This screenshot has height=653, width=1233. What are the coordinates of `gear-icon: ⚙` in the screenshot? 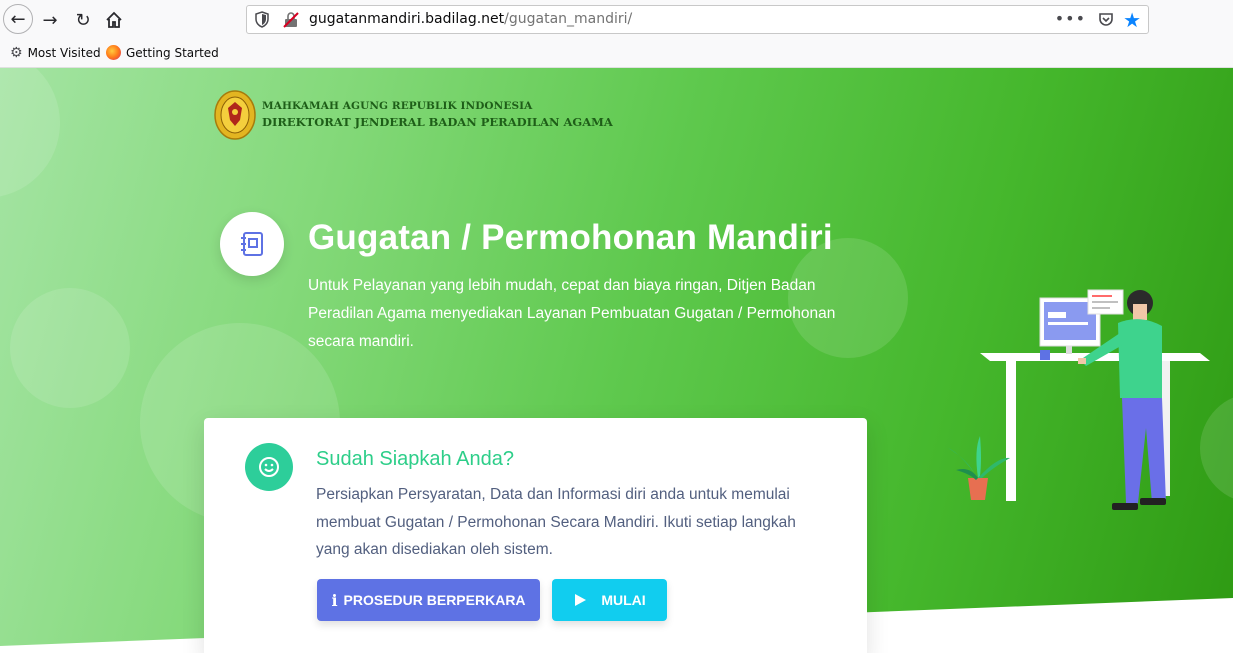 It's located at (16, 53).